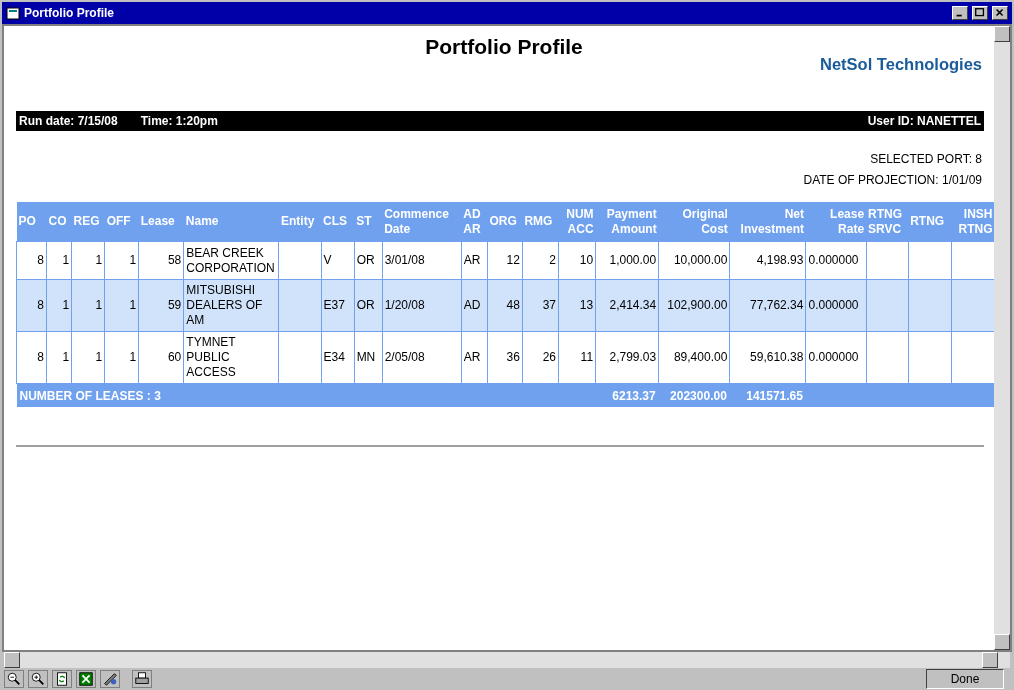  What do you see at coordinates (59, 221) in the screenshot?
I see `column-header: CO` at bounding box center [59, 221].